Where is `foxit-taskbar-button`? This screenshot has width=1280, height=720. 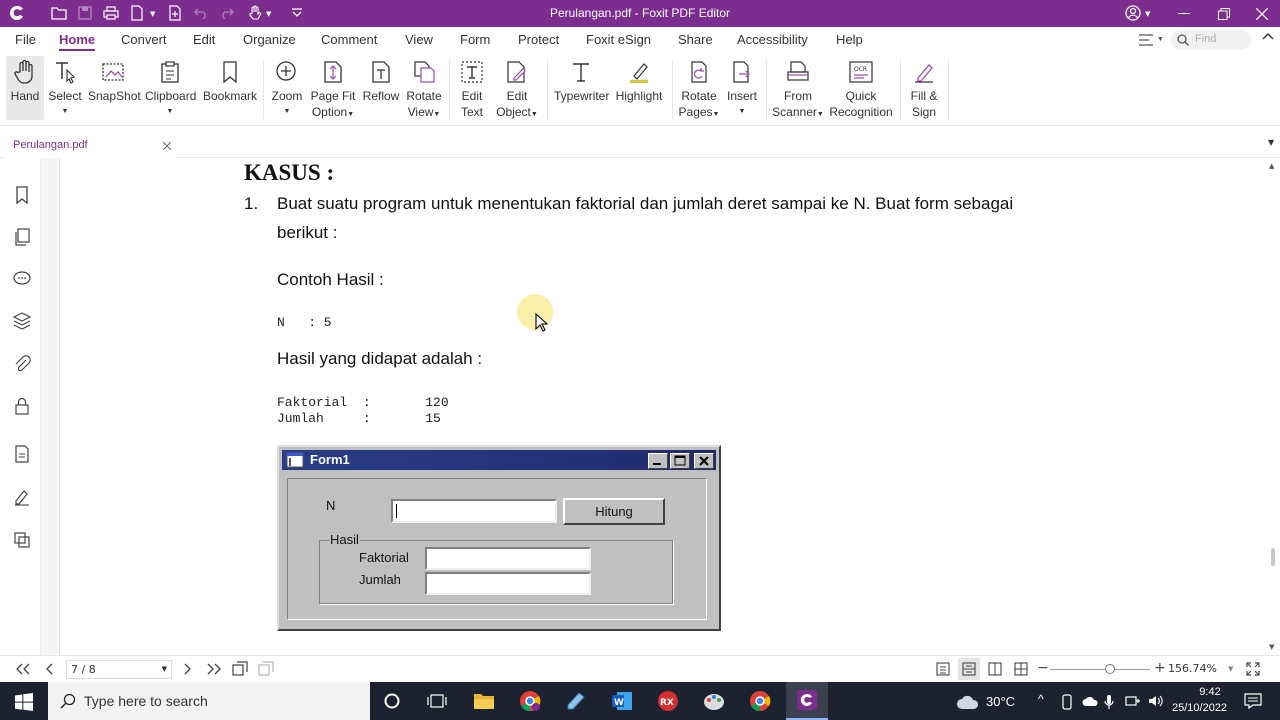
foxit-taskbar-button is located at coordinates (807, 701).